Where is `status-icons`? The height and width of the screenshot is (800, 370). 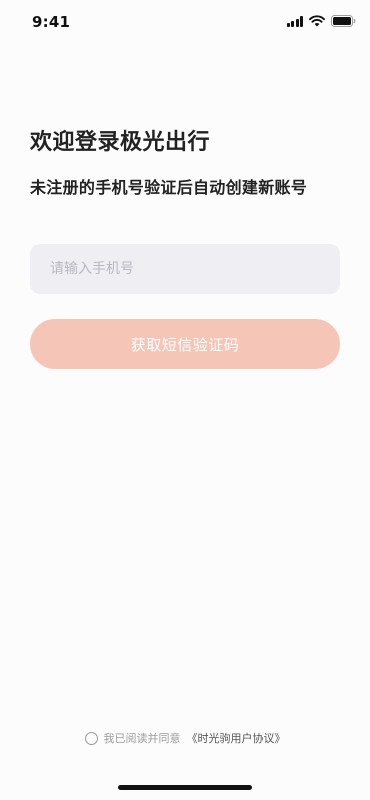
status-icons is located at coordinates (321, 21).